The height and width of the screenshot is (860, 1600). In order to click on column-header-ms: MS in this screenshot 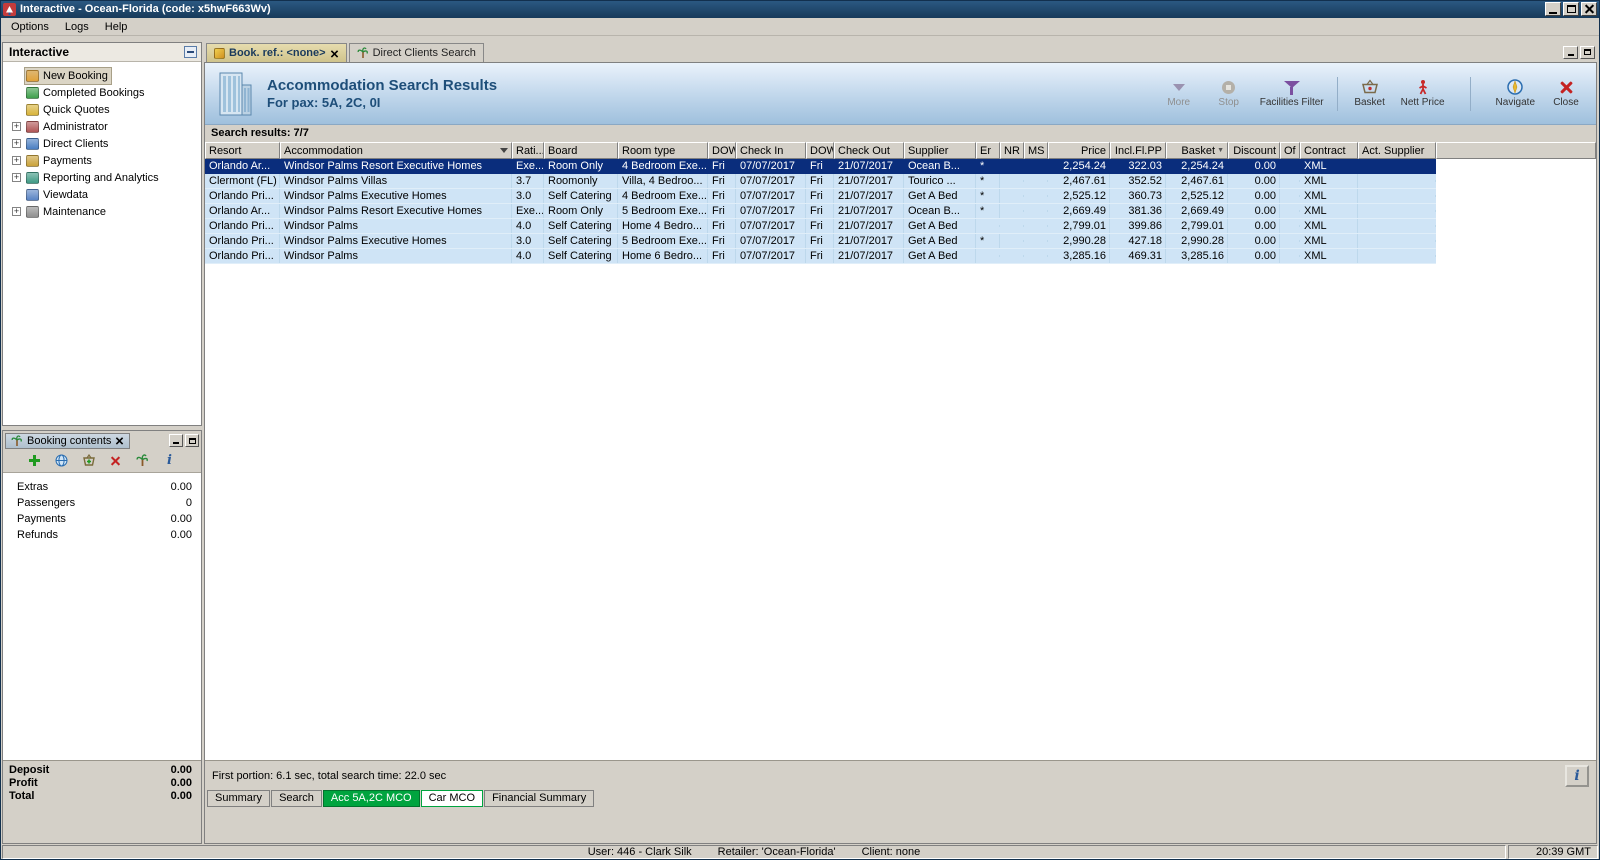, I will do `click(1036, 150)`.